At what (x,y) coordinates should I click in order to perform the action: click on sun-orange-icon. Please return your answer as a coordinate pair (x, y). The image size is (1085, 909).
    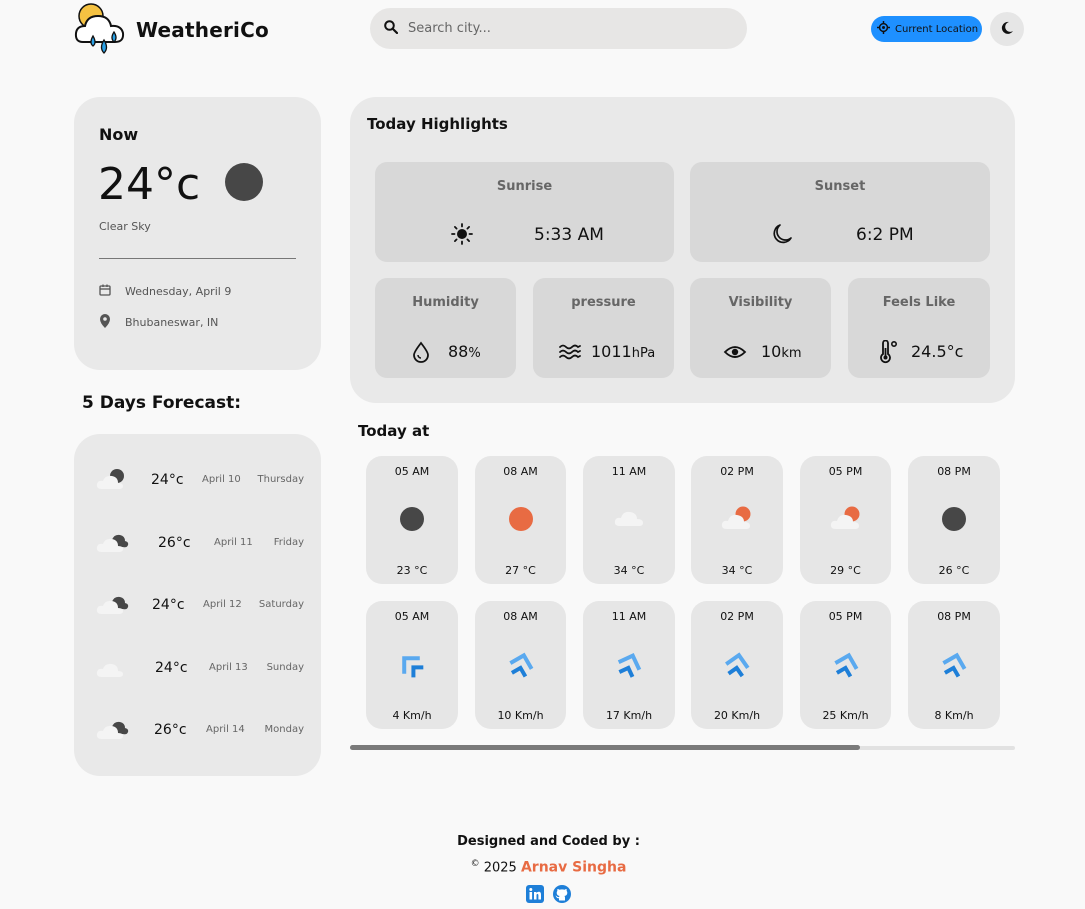
    Looking at the image, I should click on (521, 521).